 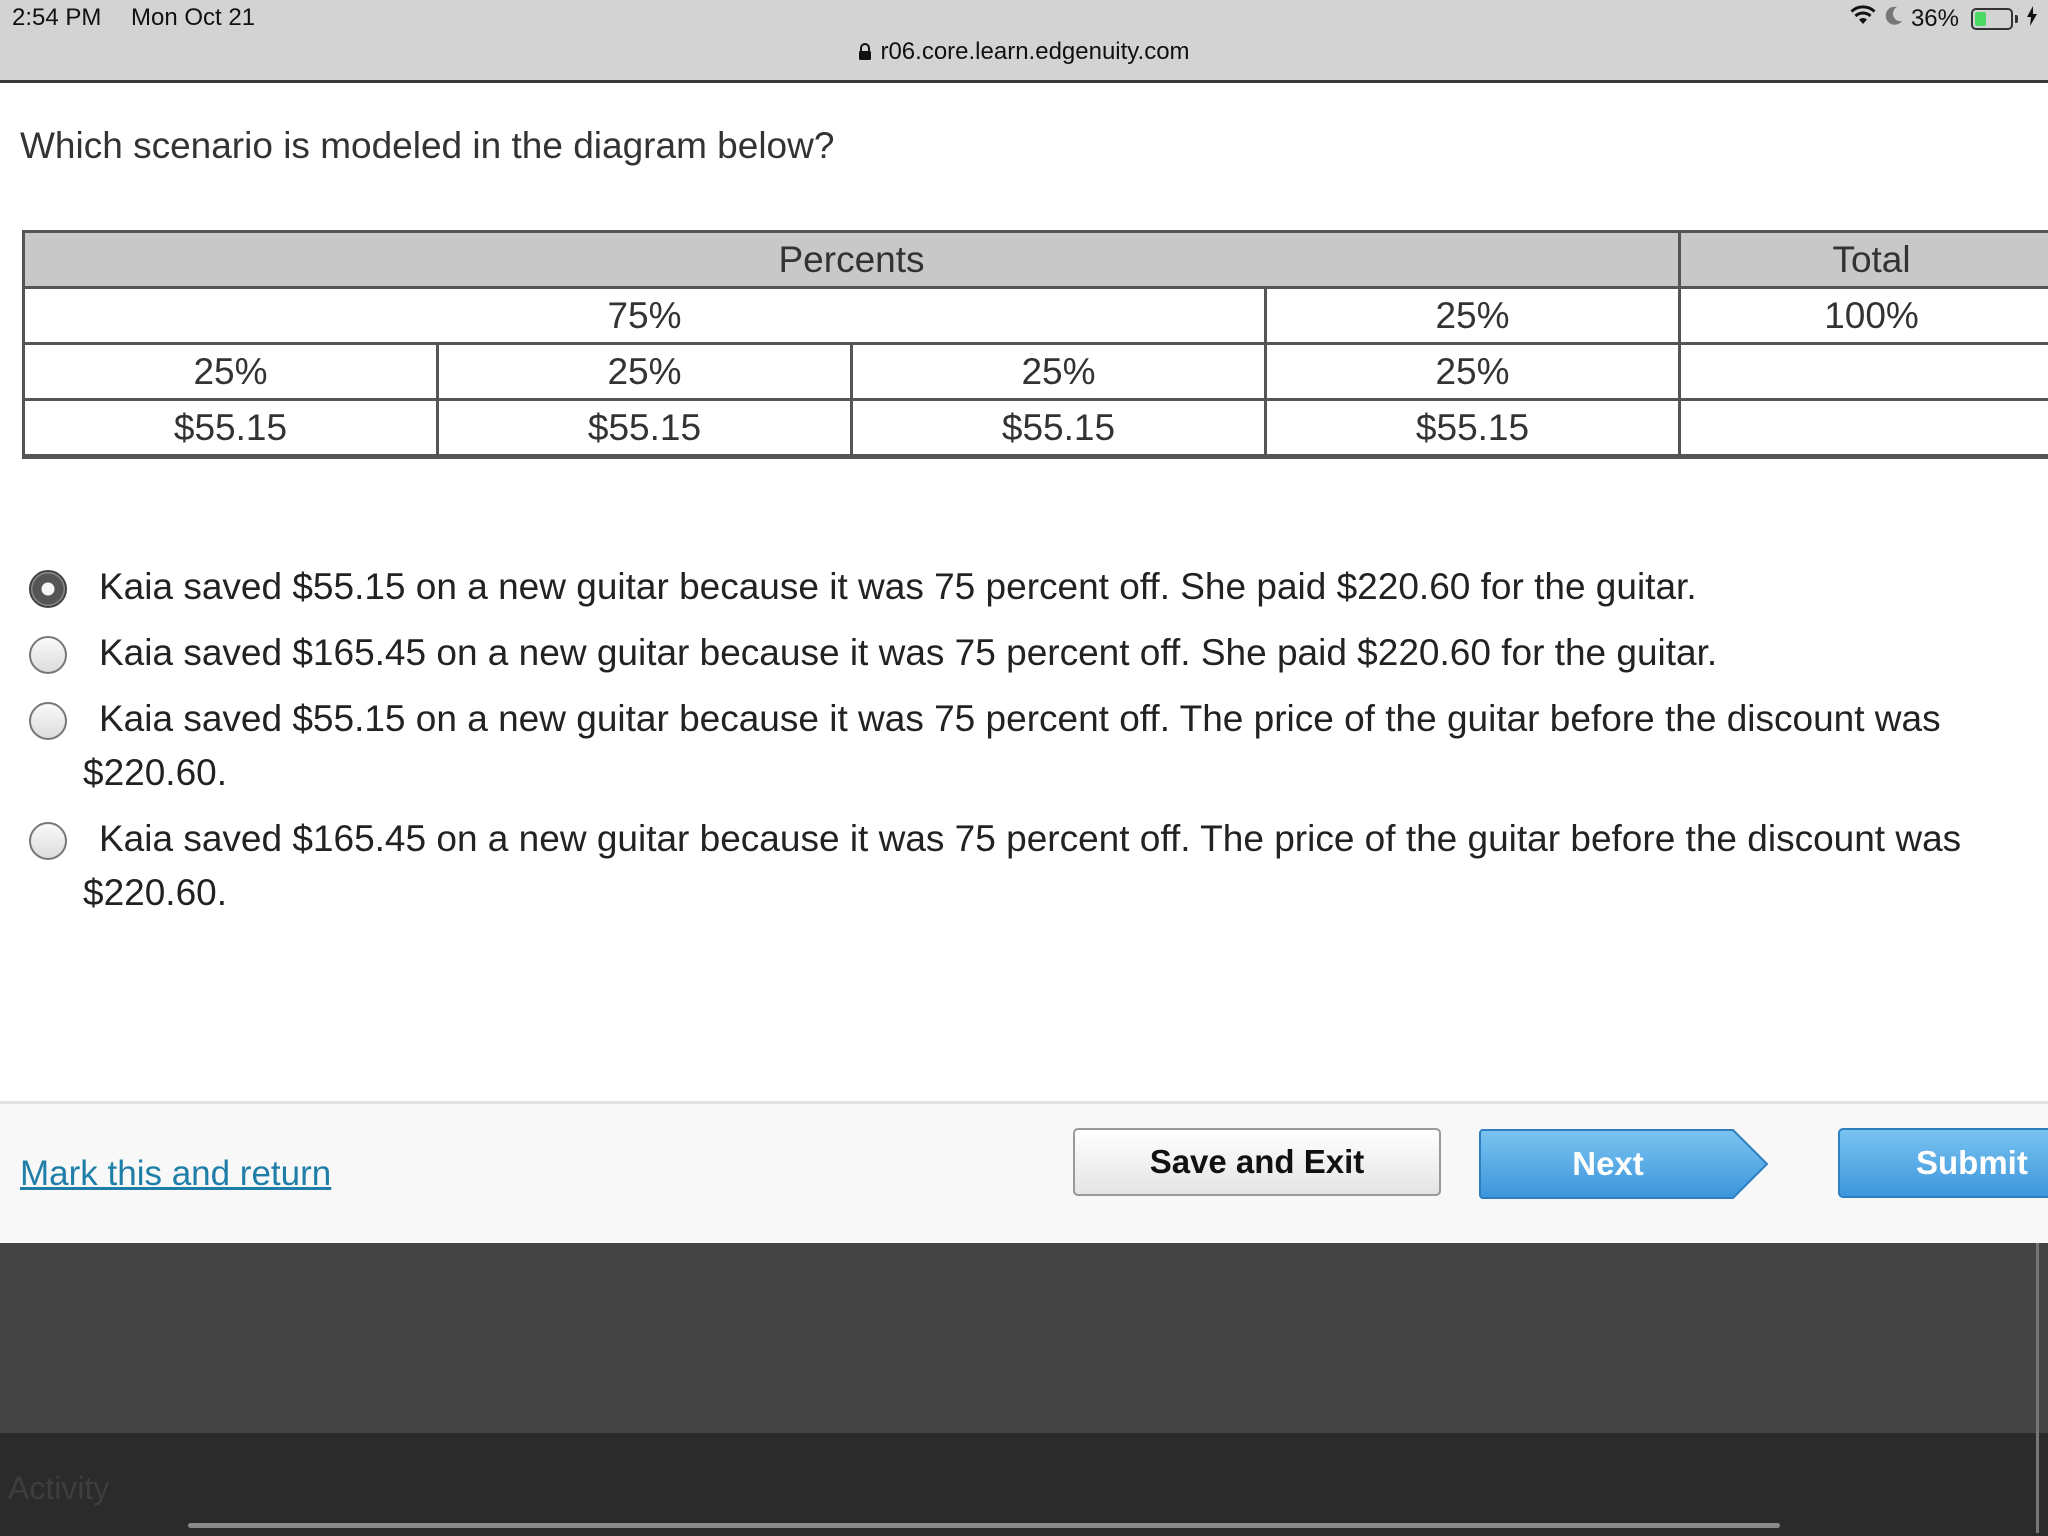 I want to click on table-row: Percents Total, so click(x=1034, y=259).